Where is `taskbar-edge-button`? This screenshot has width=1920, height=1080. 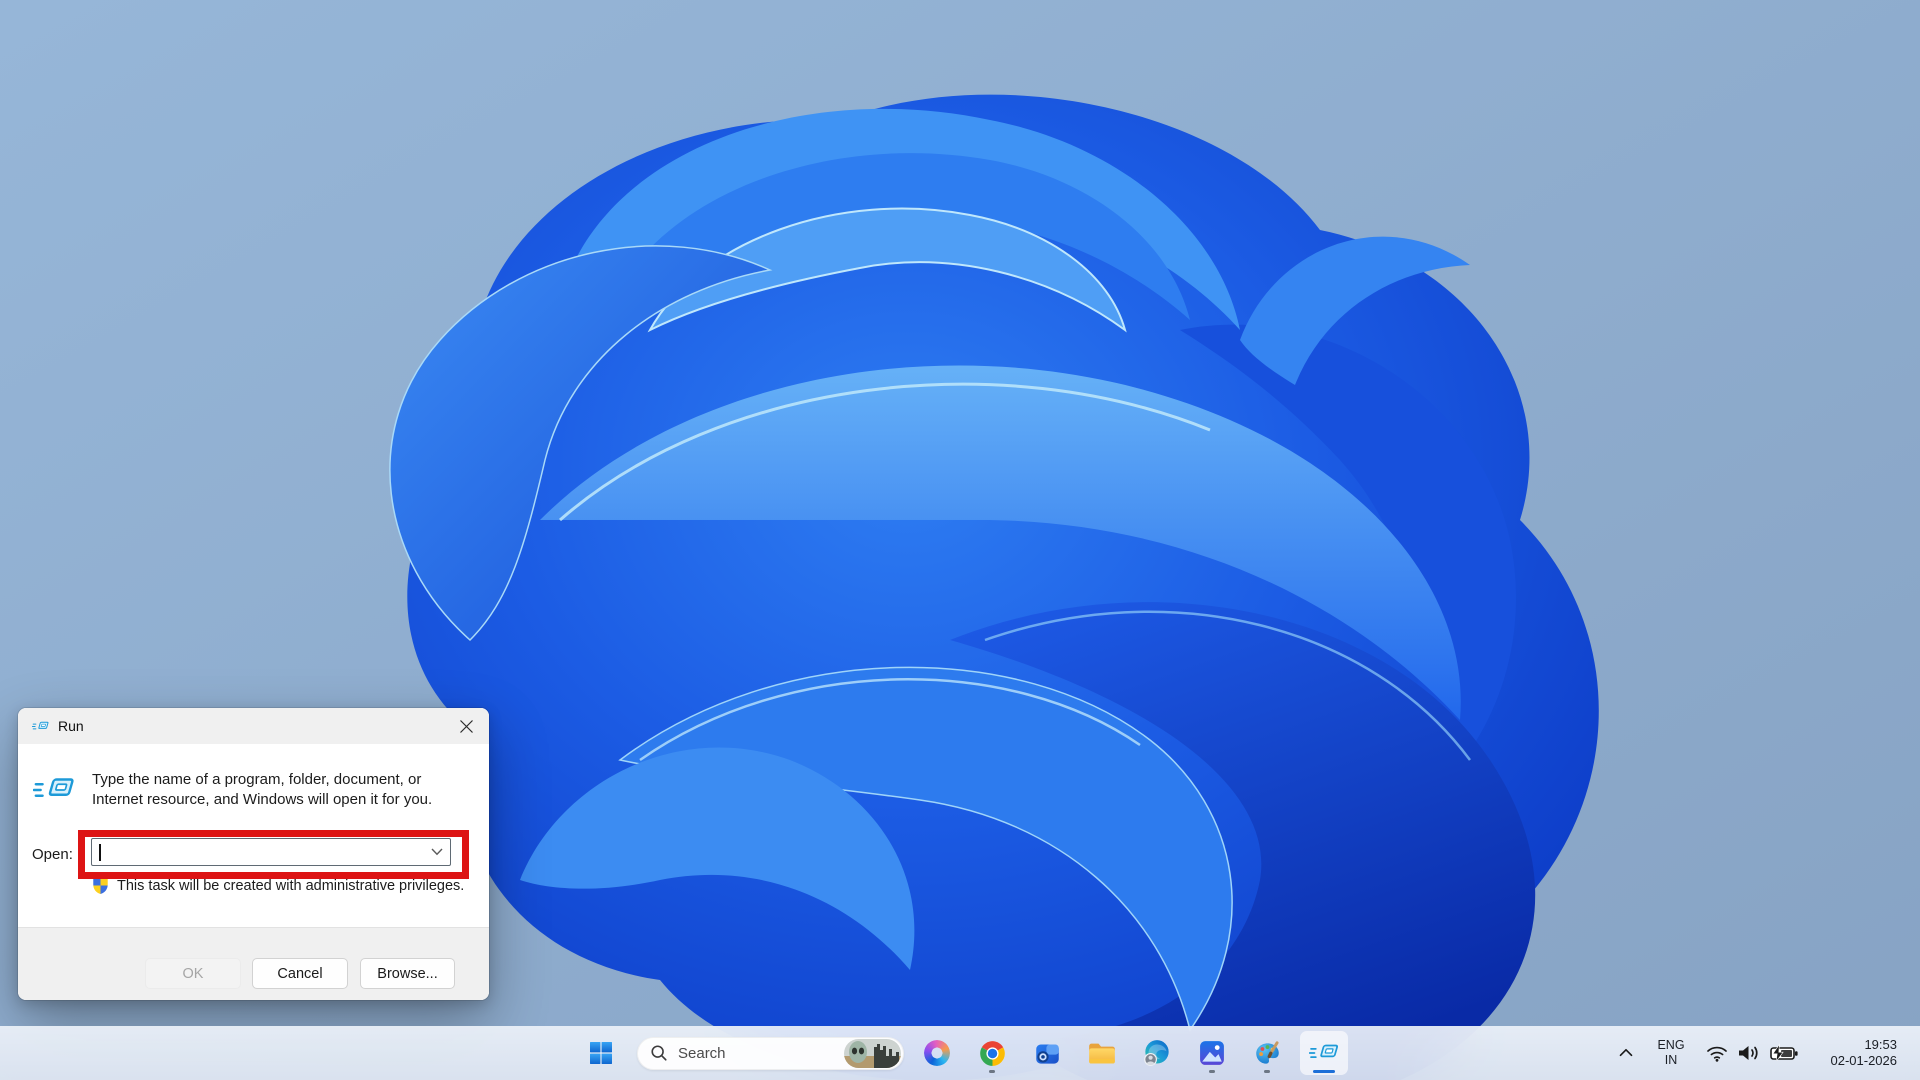 taskbar-edge-button is located at coordinates (1157, 1053).